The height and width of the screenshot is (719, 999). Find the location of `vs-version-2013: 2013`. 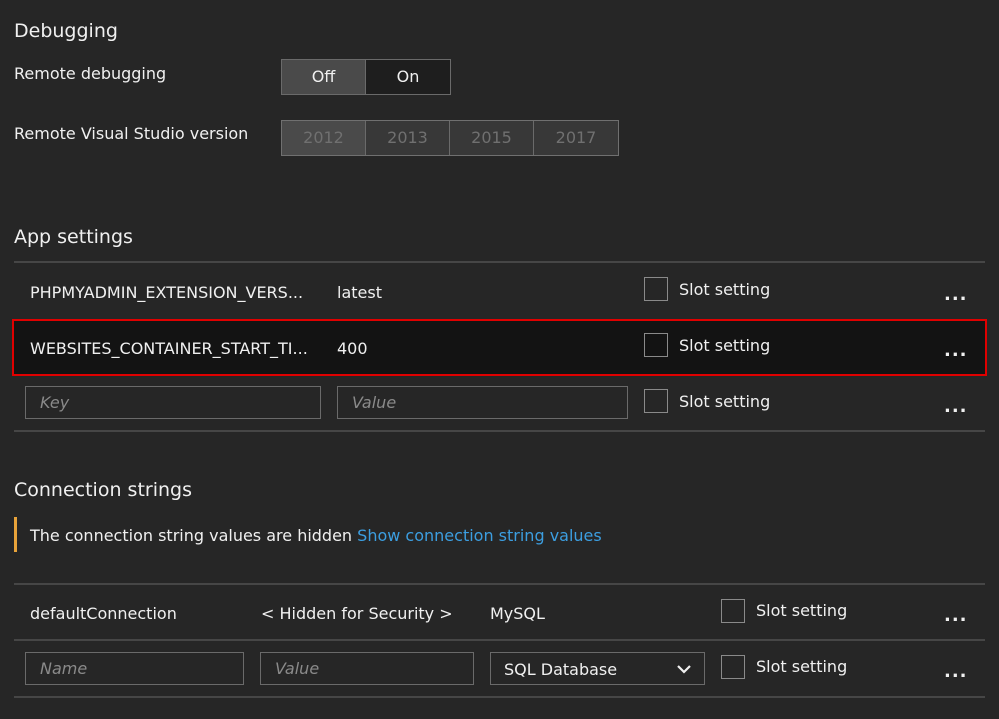

vs-version-2013: 2013 is located at coordinates (408, 138).